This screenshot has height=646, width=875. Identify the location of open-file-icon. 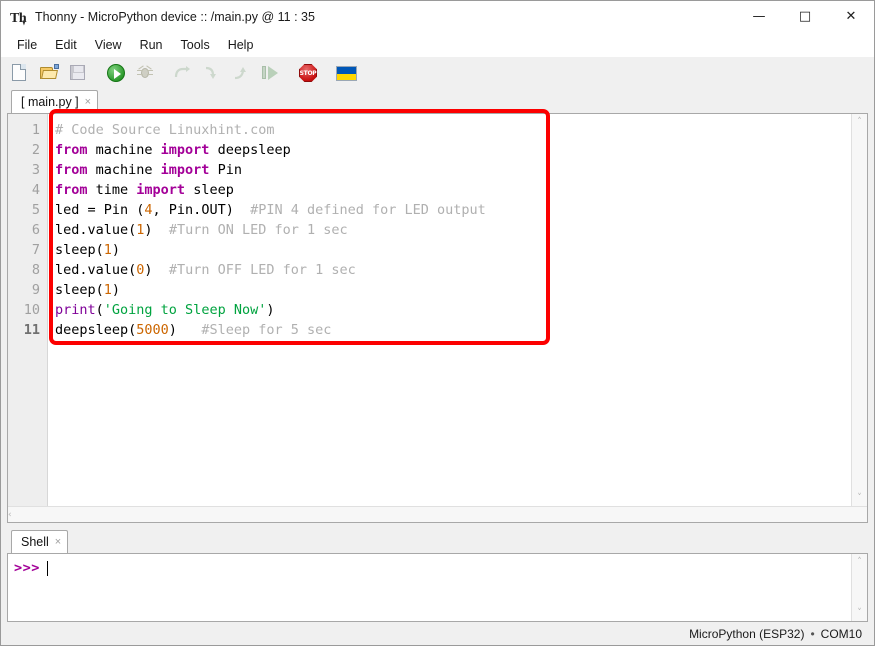
(49, 73).